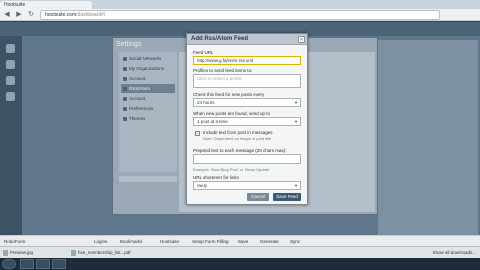 Image resolution: width=480 pixels, height=270 pixels. I want to click on settings-item-label: RSS/Atom, so click(140, 88).